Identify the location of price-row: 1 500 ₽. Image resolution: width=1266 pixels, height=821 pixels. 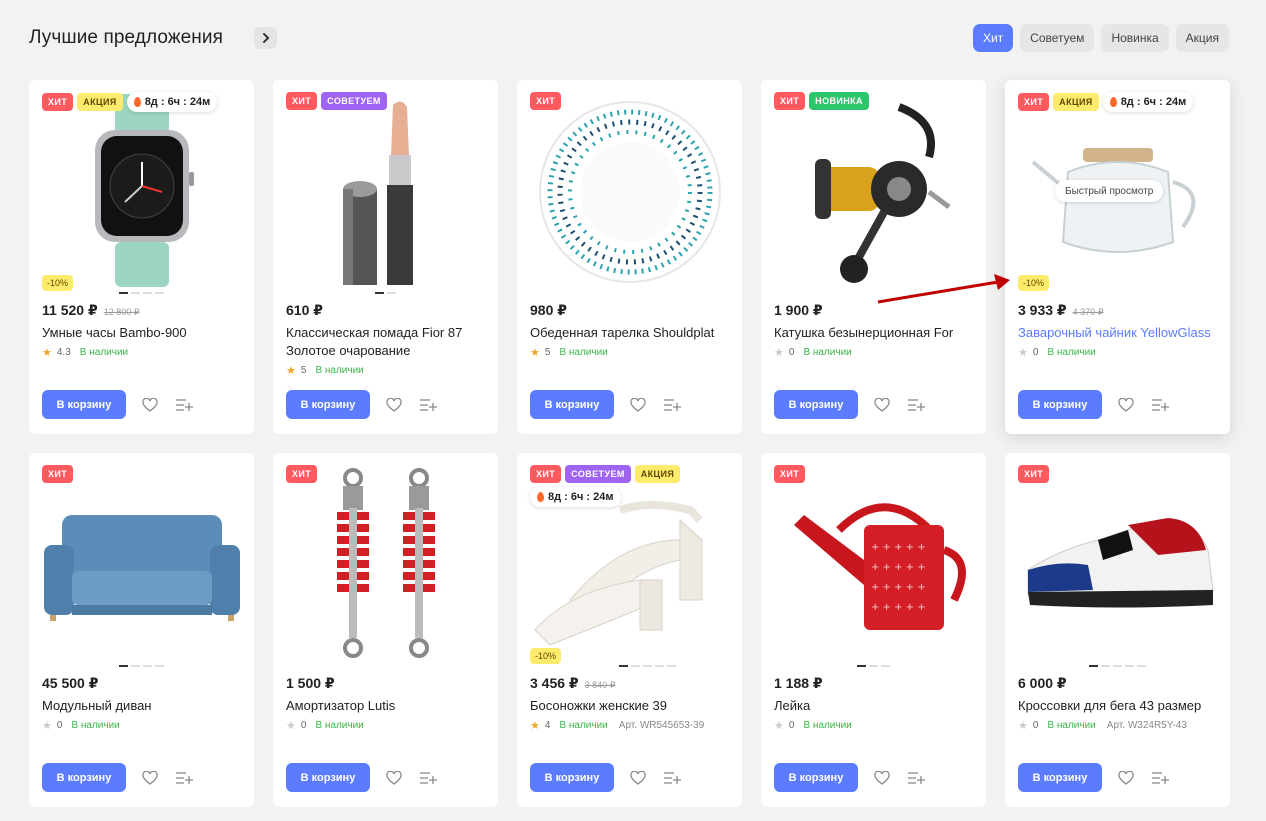
(310, 683).